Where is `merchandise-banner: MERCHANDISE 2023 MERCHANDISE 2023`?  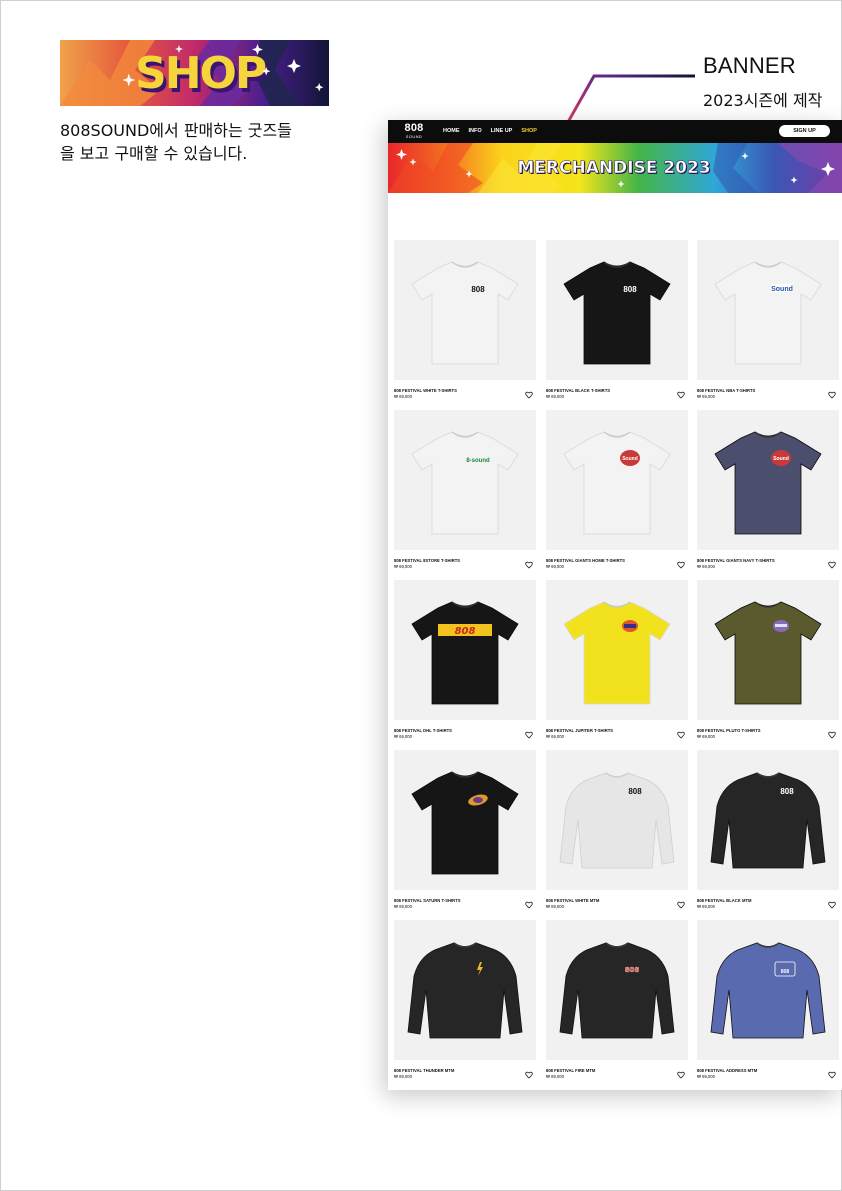
merchandise-banner: MERCHANDISE 2023 MERCHANDISE 2023 is located at coordinates (615, 168).